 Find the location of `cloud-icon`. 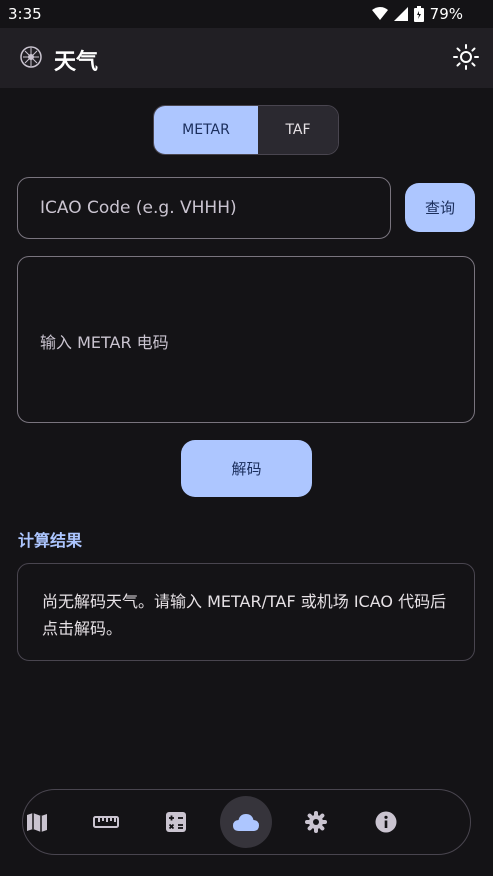

cloud-icon is located at coordinates (246, 822).